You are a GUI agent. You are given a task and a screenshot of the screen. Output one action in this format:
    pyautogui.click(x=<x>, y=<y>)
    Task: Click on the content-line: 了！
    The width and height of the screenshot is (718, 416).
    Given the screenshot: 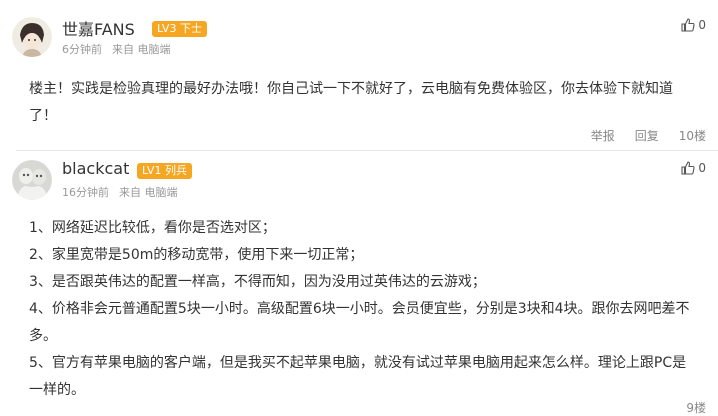 What is the action you would take?
    pyautogui.click(x=43, y=116)
    